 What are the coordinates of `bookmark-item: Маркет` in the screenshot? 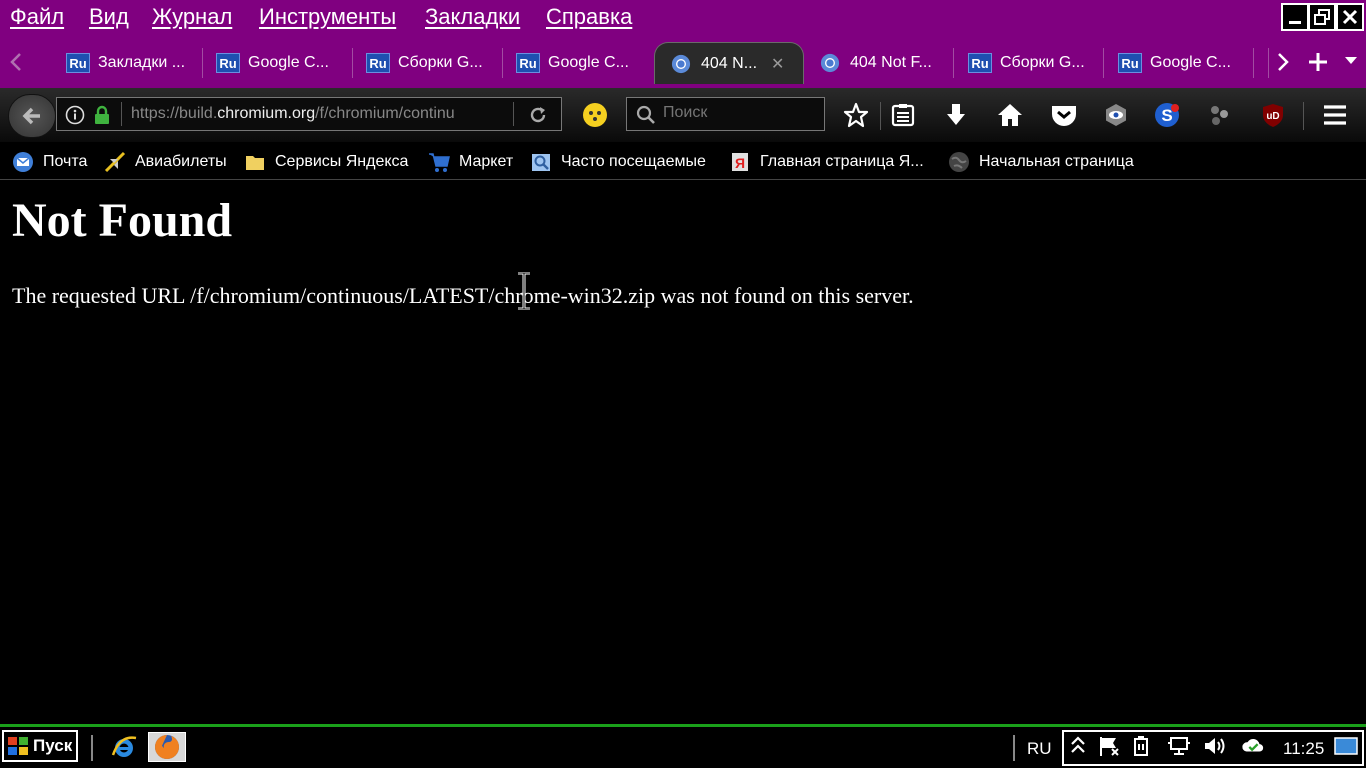 It's located at (470, 162).